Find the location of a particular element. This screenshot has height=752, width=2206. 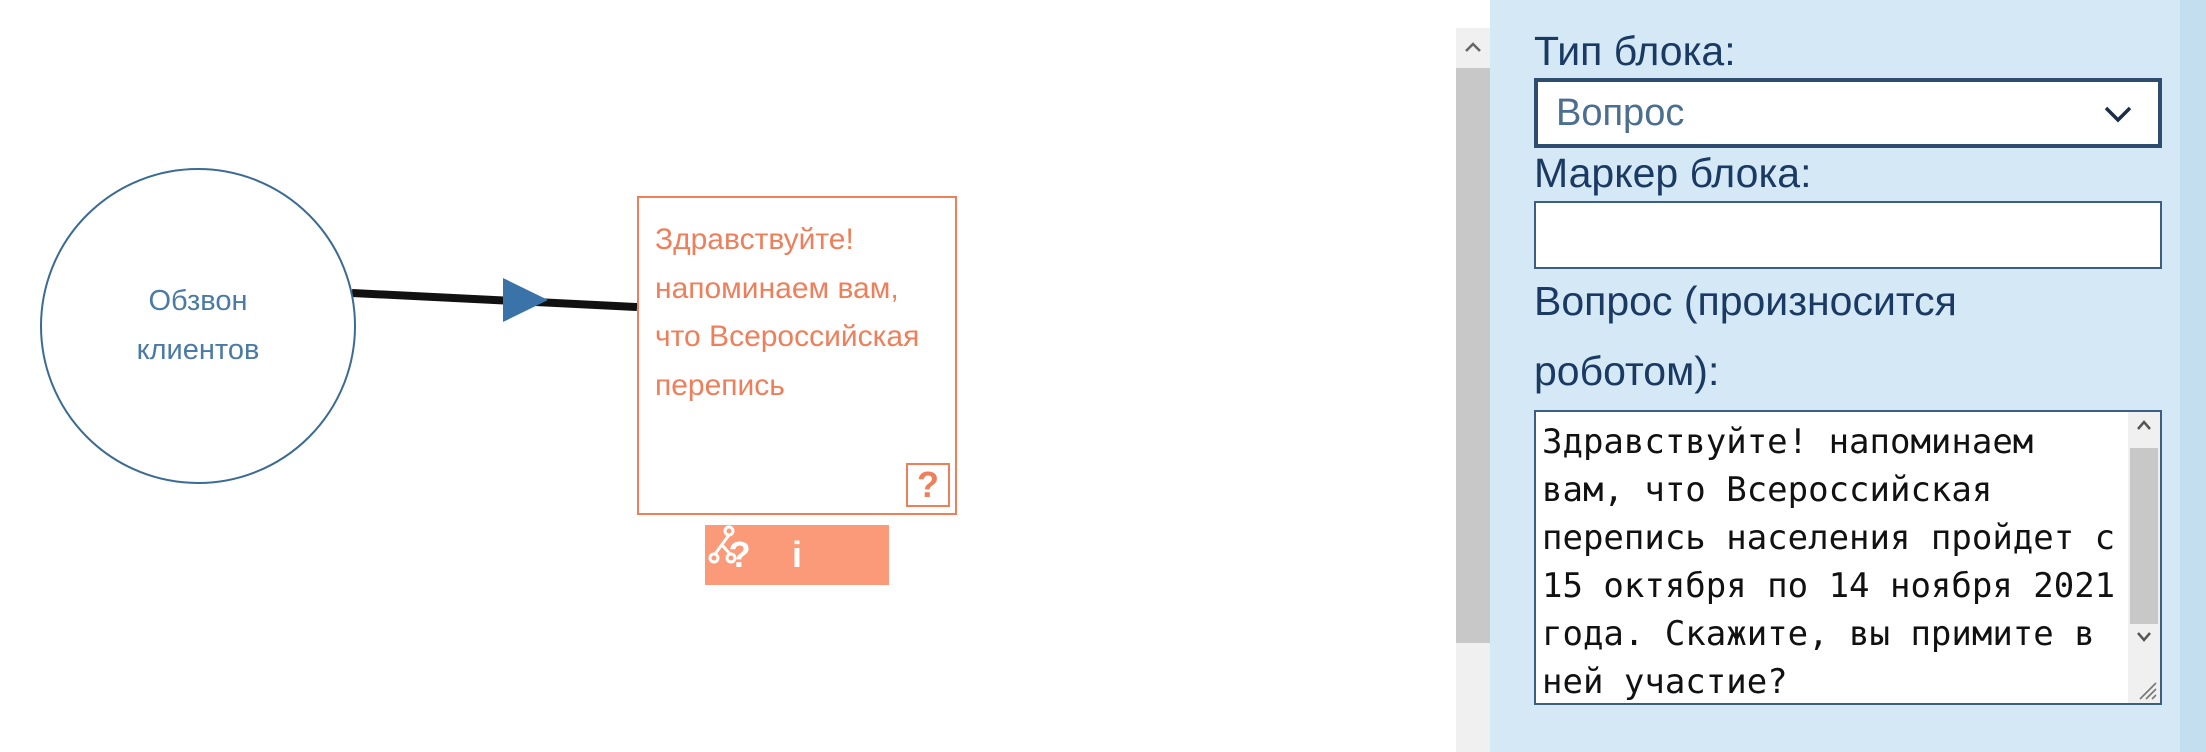

question-badge-icon: ? is located at coordinates (928, 485).